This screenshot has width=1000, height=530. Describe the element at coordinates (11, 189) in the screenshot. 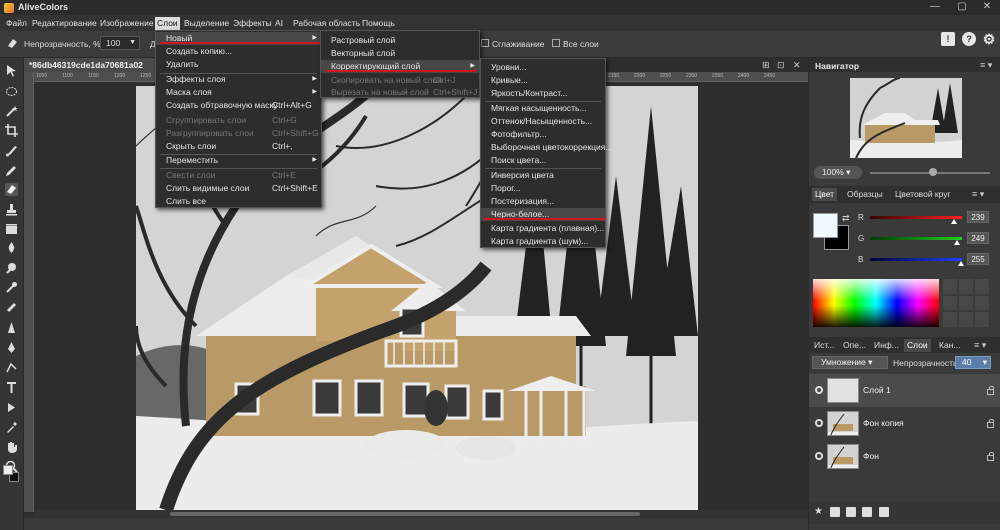

I see `eraser-icon` at that location.